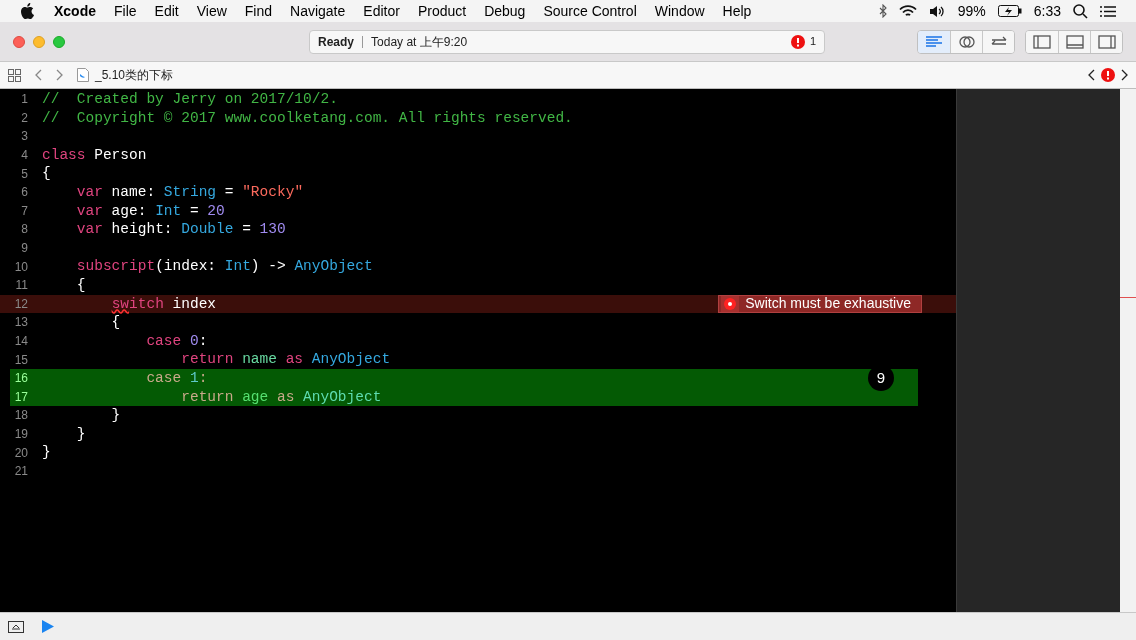 The width and height of the screenshot is (1136, 640). Describe the element at coordinates (1074, 41) in the screenshot. I see `bottom-panel-icon` at that location.